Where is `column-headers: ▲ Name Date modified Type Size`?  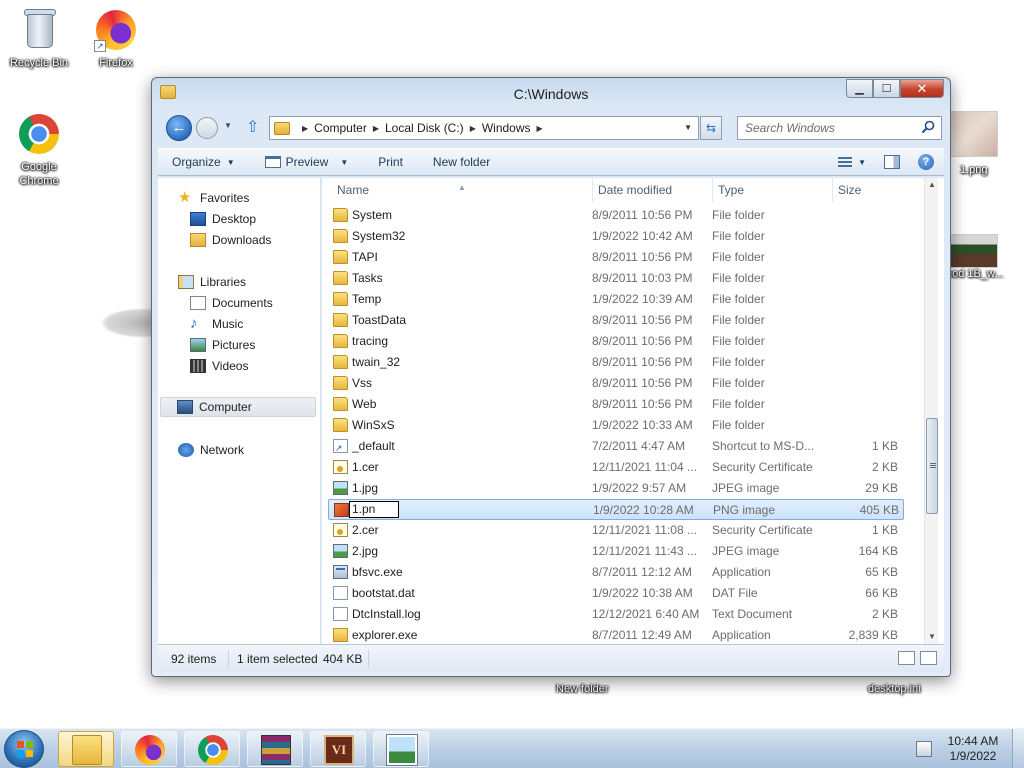 column-headers: ▲ Name Date modified Type Size is located at coordinates (627, 190).